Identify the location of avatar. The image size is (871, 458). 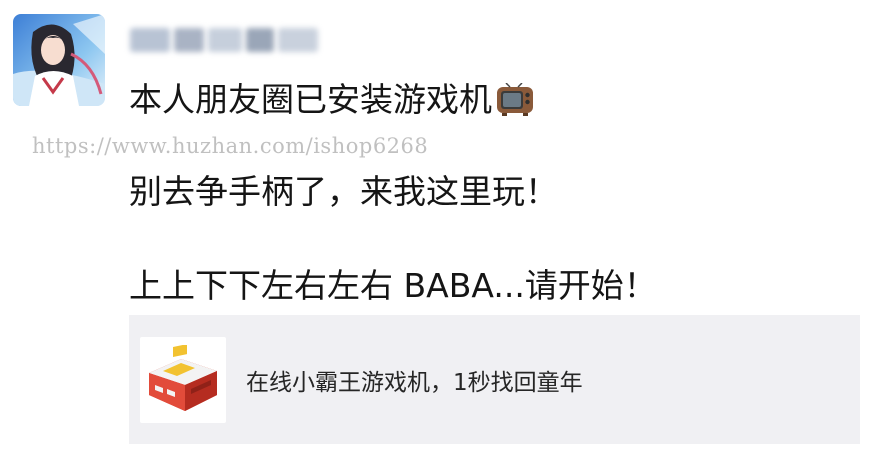
(59, 60).